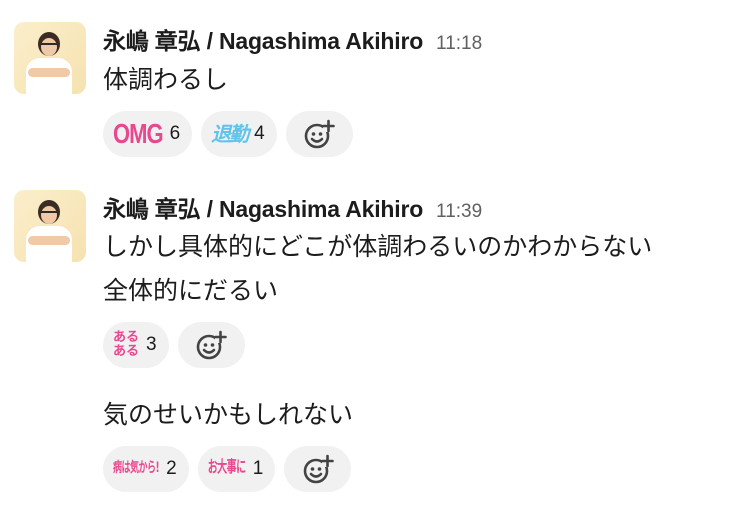 The image size is (750, 506). What do you see at coordinates (136, 468) in the screenshot?
I see `yamai-wa-ki-kara-emoji-icon: 病は気から!` at bounding box center [136, 468].